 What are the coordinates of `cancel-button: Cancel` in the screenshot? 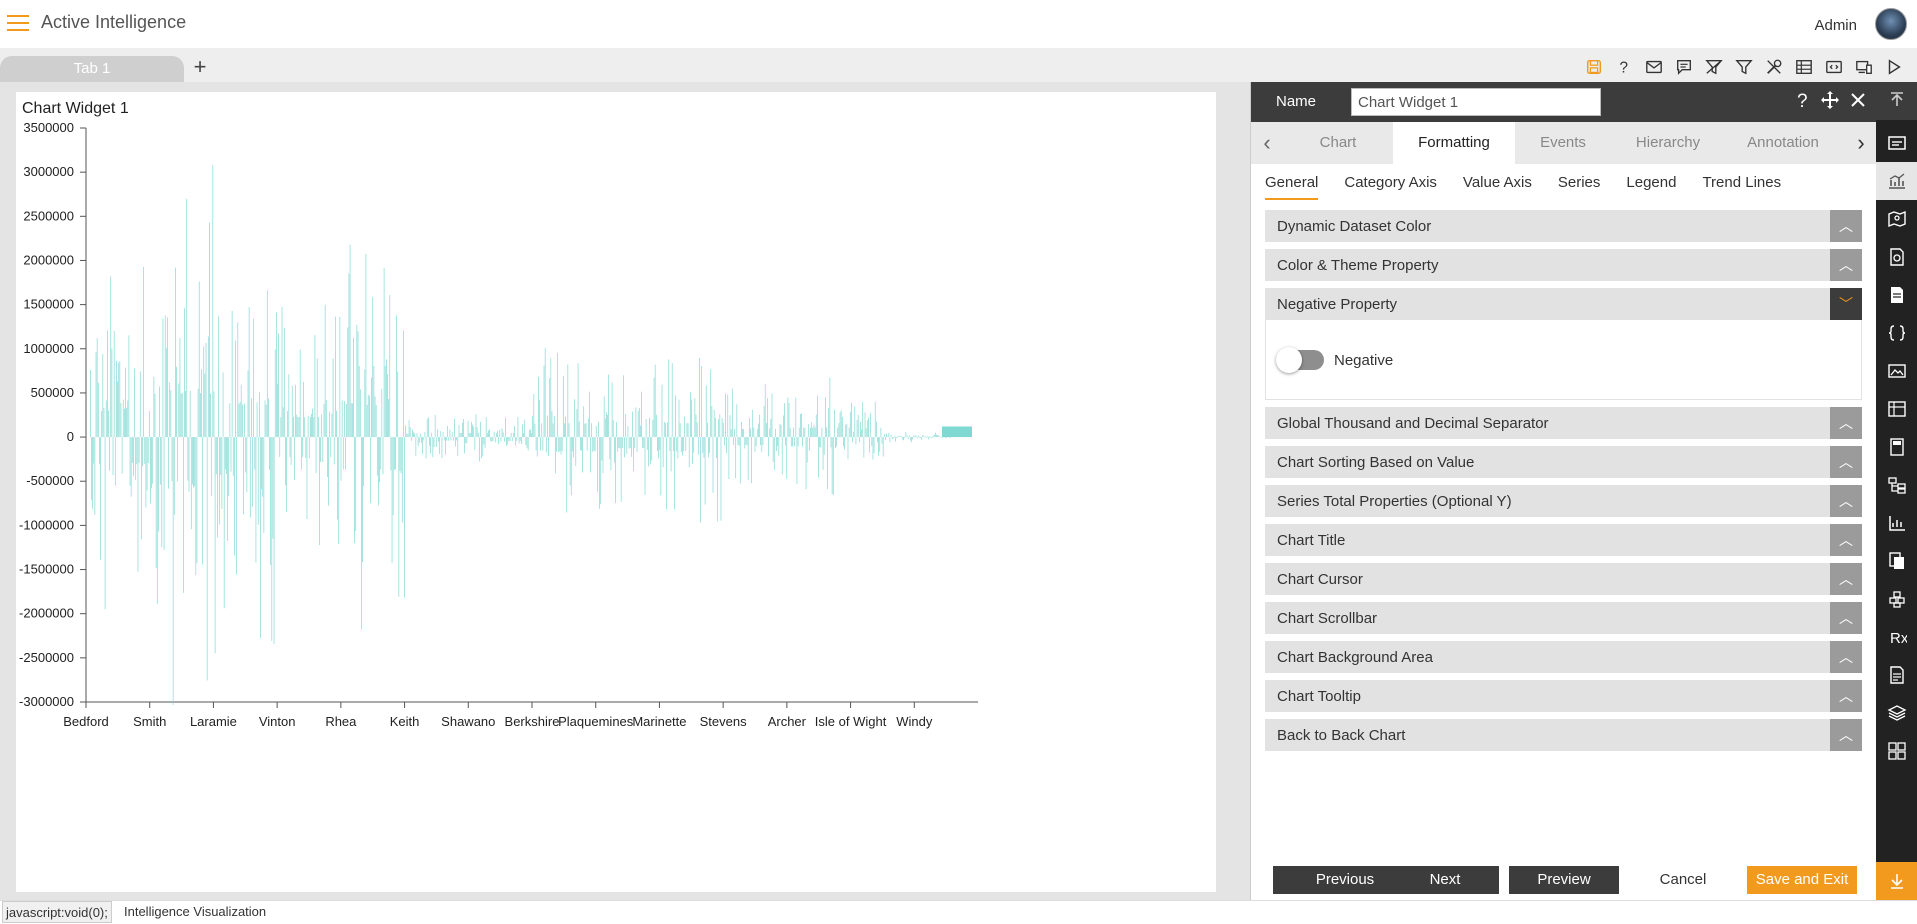 It's located at (1683, 880).